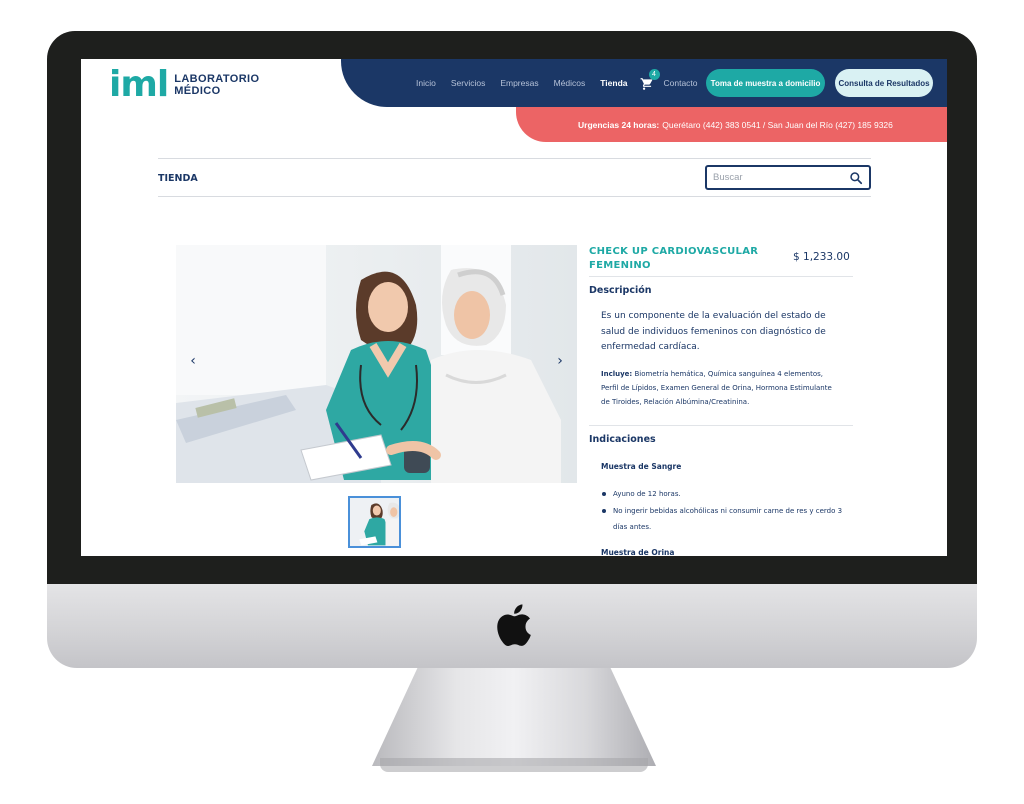 The width and height of the screenshot is (1024, 804). What do you see at coordinates (641, 466) in the screenshot?
I see `blood-sample-heading: Muestra de Sangre` at bounding box center [641, 466].